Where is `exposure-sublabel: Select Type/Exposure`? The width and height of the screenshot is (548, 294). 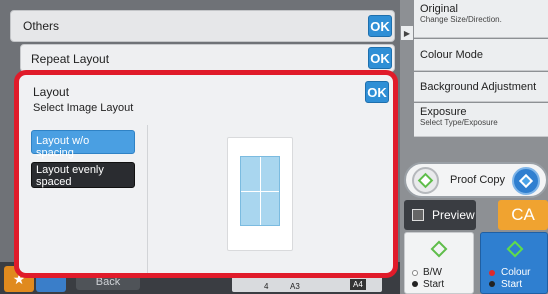
exposure-sublabel: Select Type/Exposure is located at coordinates (459, 122).